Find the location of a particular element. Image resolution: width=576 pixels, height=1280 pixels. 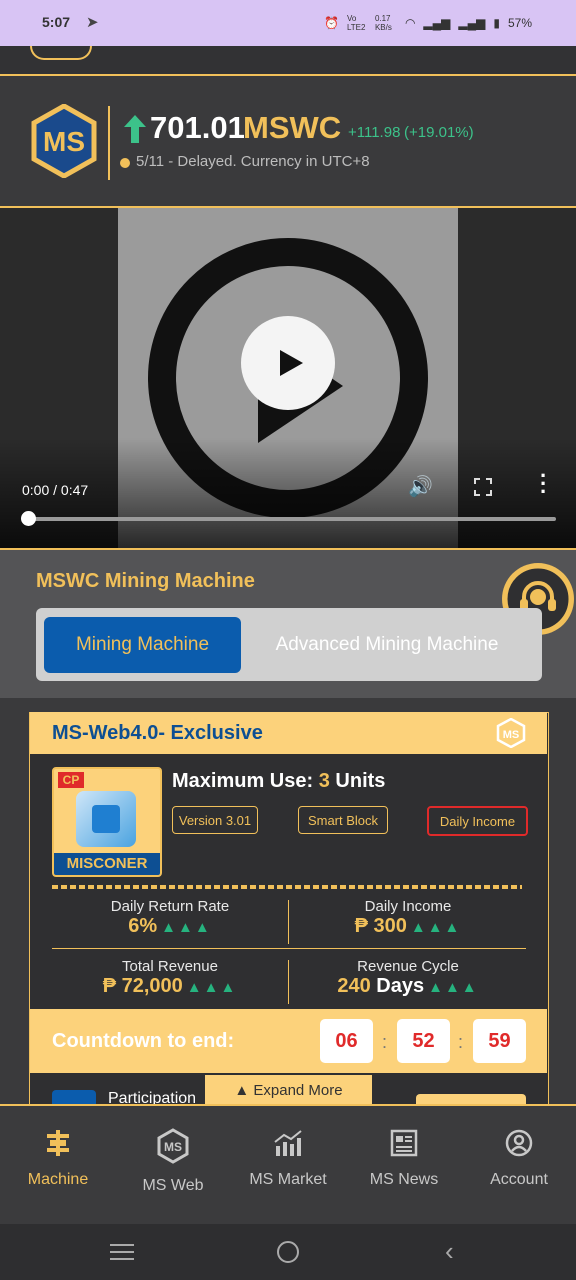

tab-advanced-mining-machine: Advanced Mining Machine is located at coordinates (387, 645).